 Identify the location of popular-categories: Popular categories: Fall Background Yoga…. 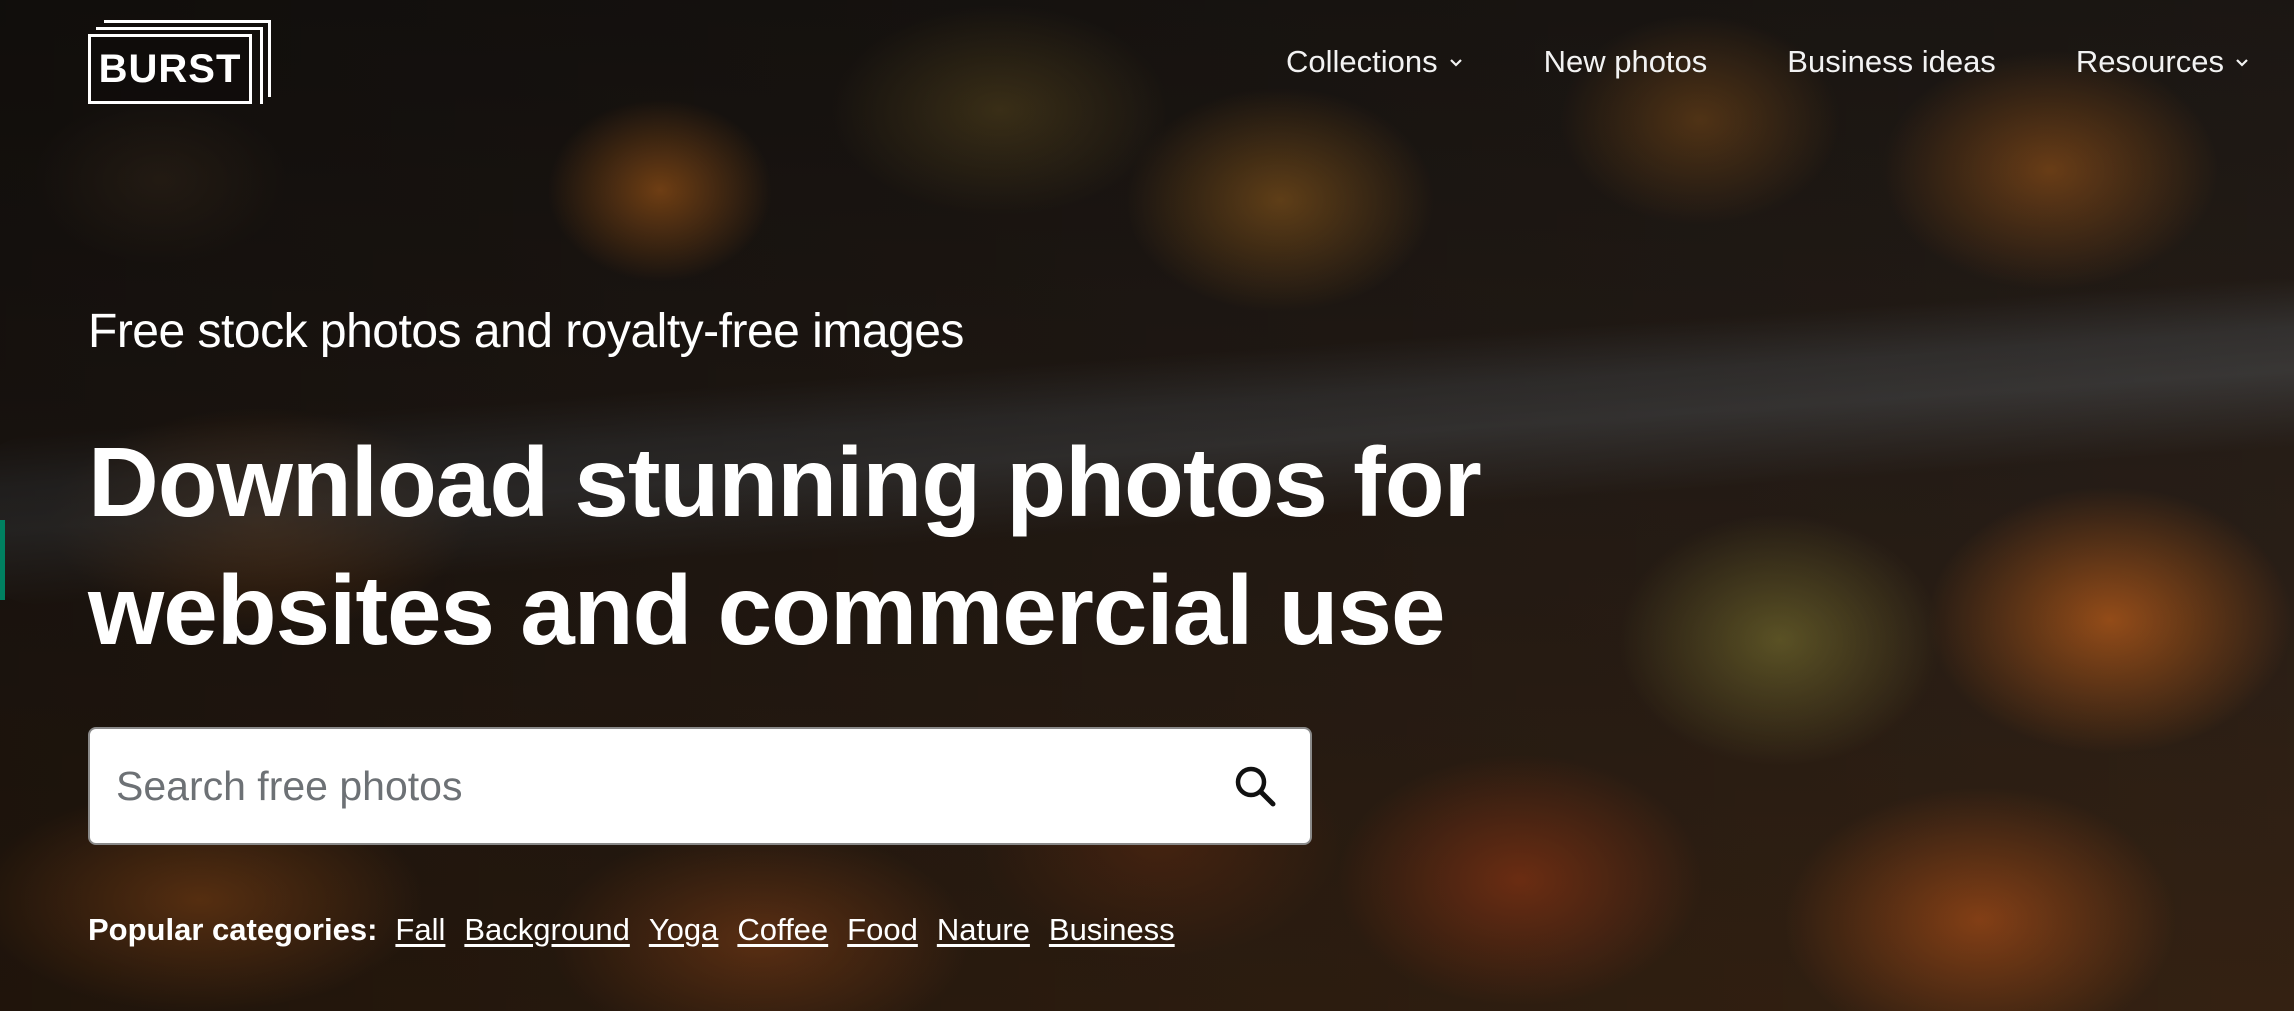
(641, 930).